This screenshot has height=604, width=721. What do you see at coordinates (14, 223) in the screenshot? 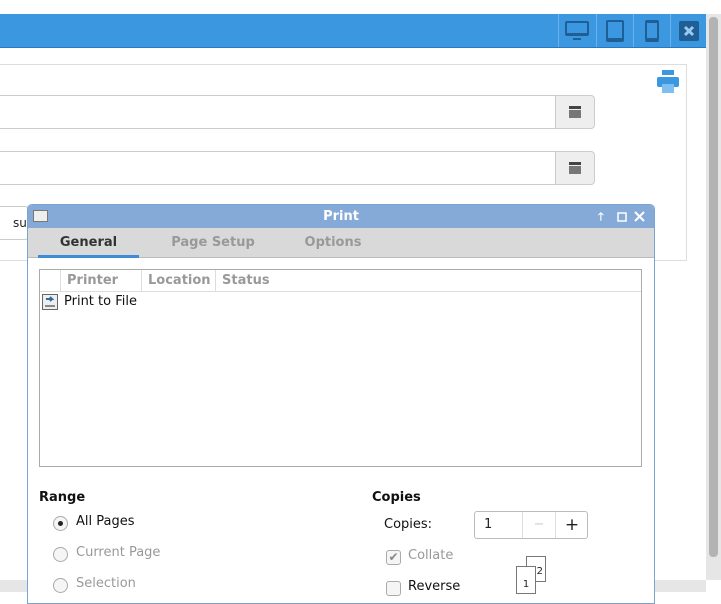
I see `submit-button: su` at bounding box center [14, 223].